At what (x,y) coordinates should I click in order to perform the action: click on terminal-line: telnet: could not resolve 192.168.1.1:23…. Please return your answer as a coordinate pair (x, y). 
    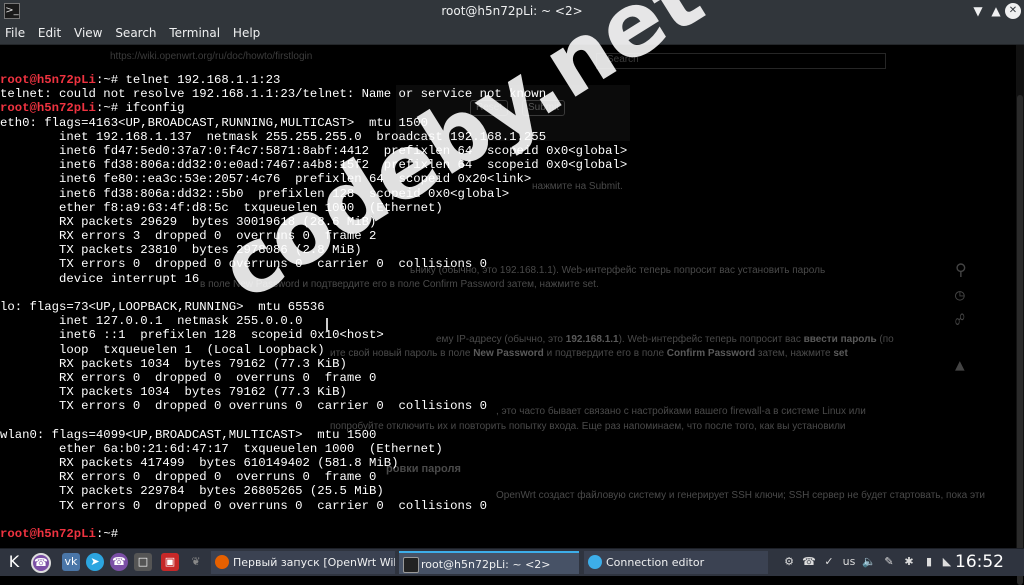
    Looking at the image, I should click on (313, 94).